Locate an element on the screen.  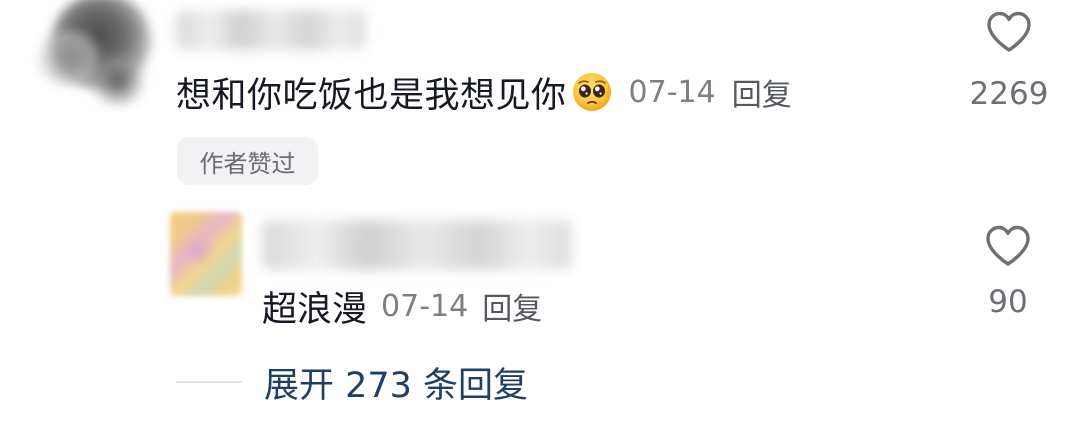
expand-replies-label: 展开 273 条回复 is located at coordinates (396, 382).